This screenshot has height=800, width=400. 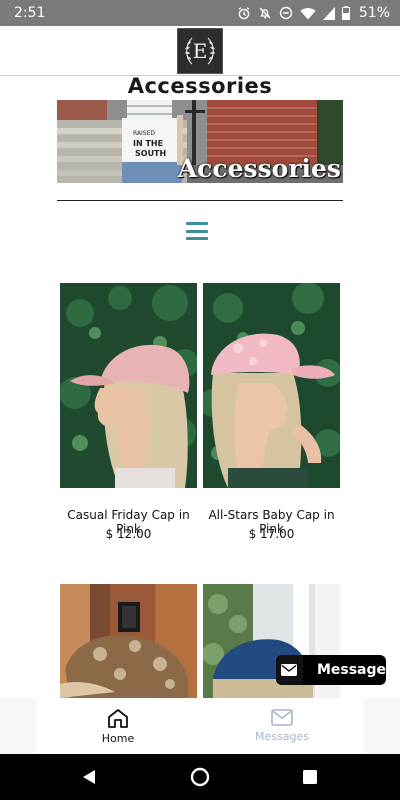 I want to click on section-divider, so click(x=200, y=200).